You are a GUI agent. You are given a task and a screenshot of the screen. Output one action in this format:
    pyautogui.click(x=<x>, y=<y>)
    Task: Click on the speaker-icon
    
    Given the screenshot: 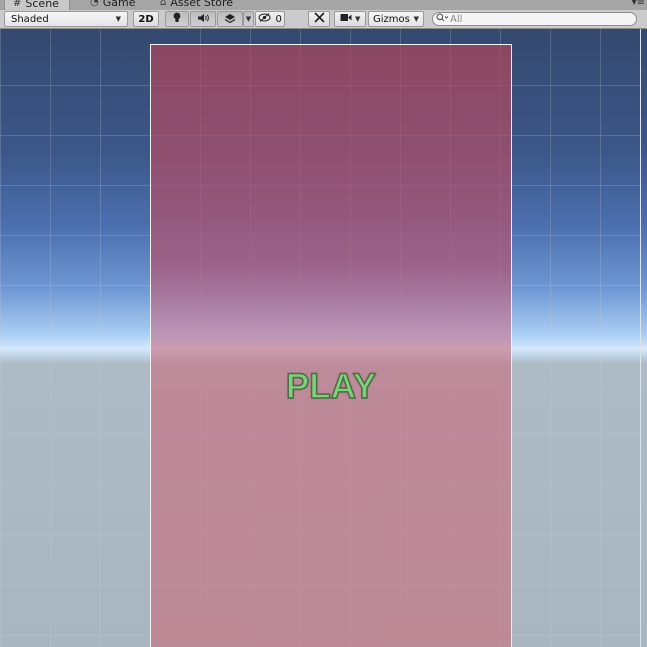 What is the action you would take?
    pyautogui.click(x=203, y=19)
    